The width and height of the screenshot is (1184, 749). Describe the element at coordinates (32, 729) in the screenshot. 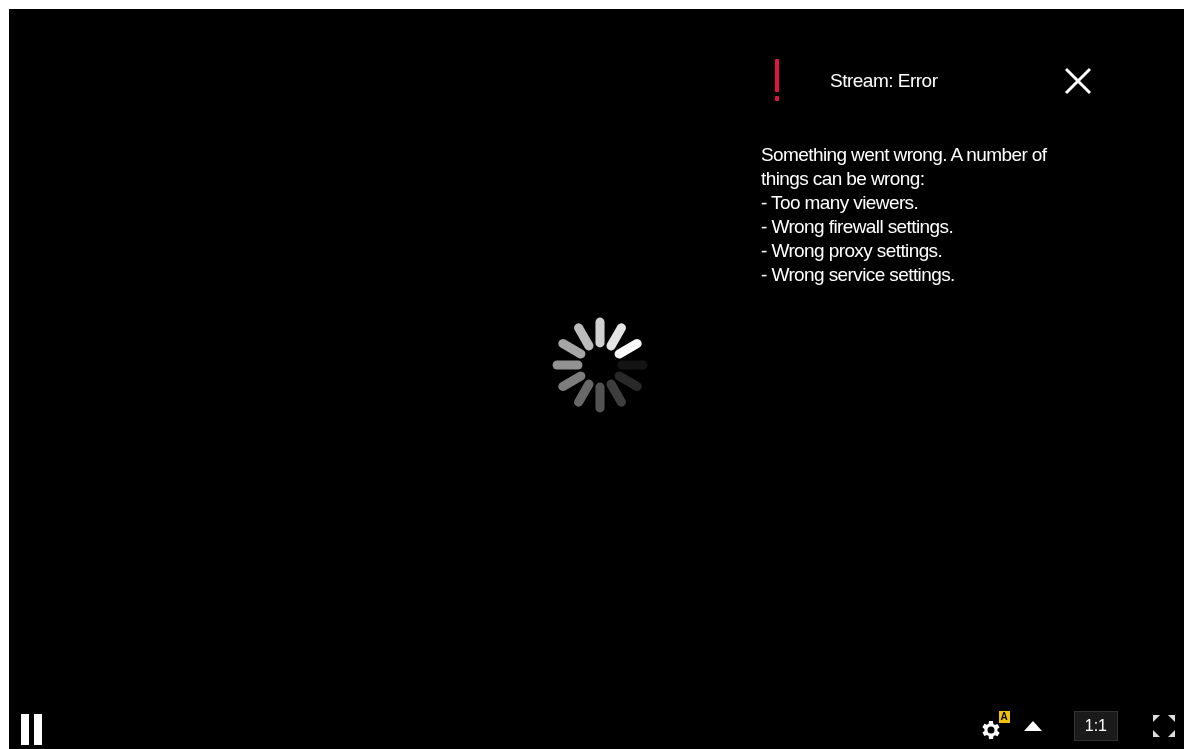

I see `pause-button` at that location.